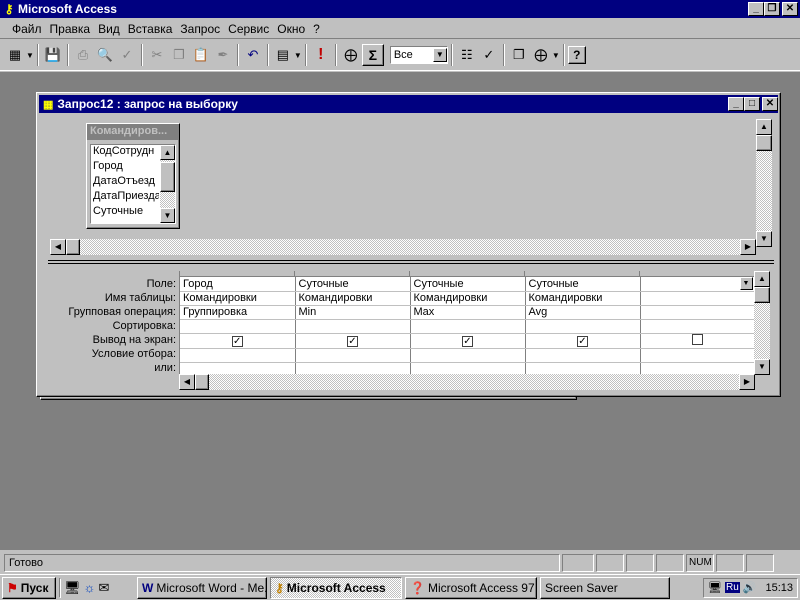 The height and width of the screenshot is (600, 800). Describe the element at coordinates (29, 587) in the screenshot. I see `start-button: ⚑ Пуск` at that location.